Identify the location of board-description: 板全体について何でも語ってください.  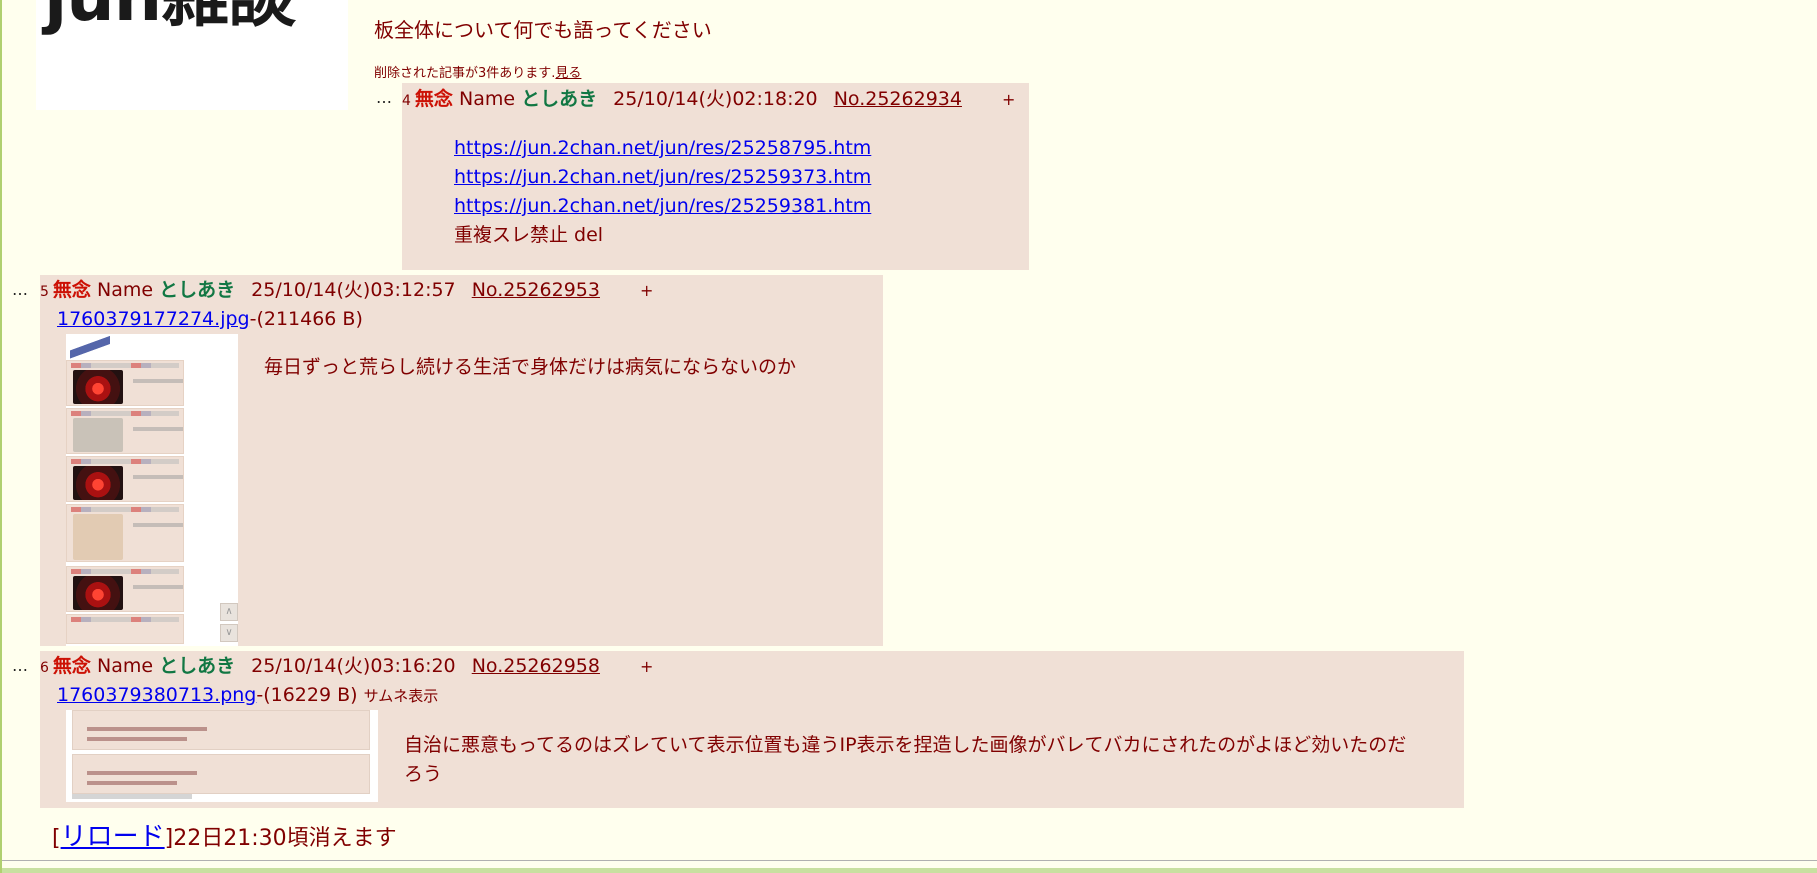
(543, 30).